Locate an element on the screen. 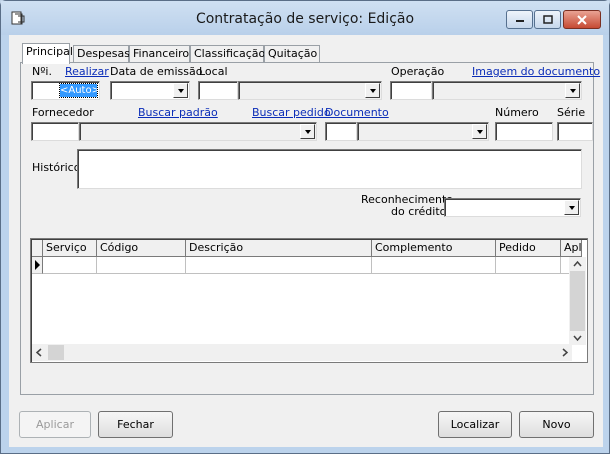  local-code-field is located at coordinates (218, 90).